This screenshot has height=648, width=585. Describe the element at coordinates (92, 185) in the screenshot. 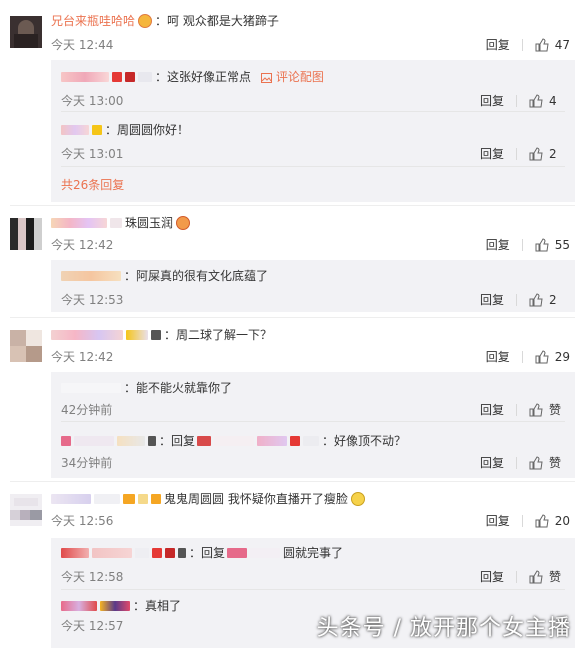

I see `more-replies-link: 共26条回复` at that location.